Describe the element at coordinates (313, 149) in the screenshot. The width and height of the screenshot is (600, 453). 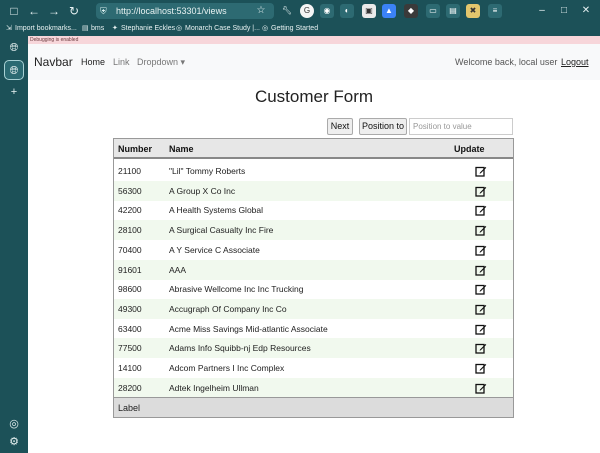
I see `grid-header: Number Name Update` at that location.